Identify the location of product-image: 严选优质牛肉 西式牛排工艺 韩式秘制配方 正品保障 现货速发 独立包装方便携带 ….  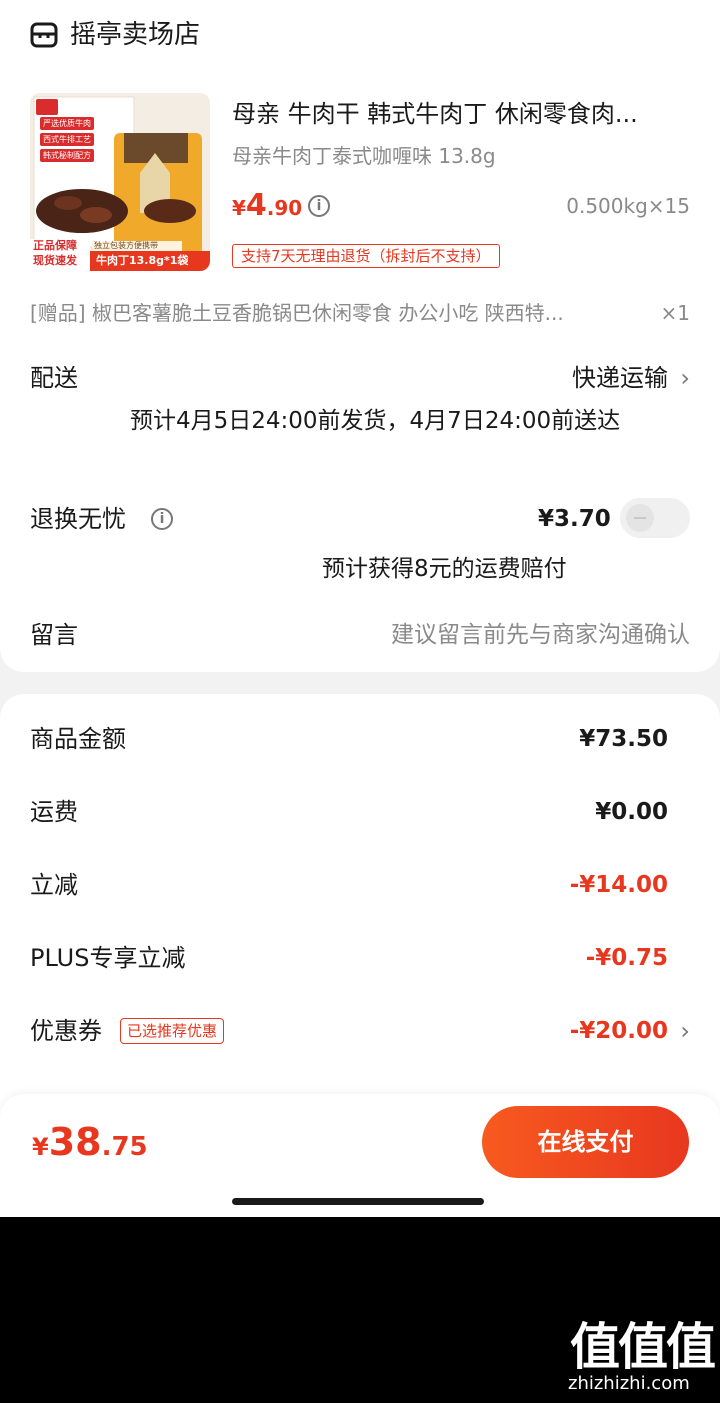
(120, 182).